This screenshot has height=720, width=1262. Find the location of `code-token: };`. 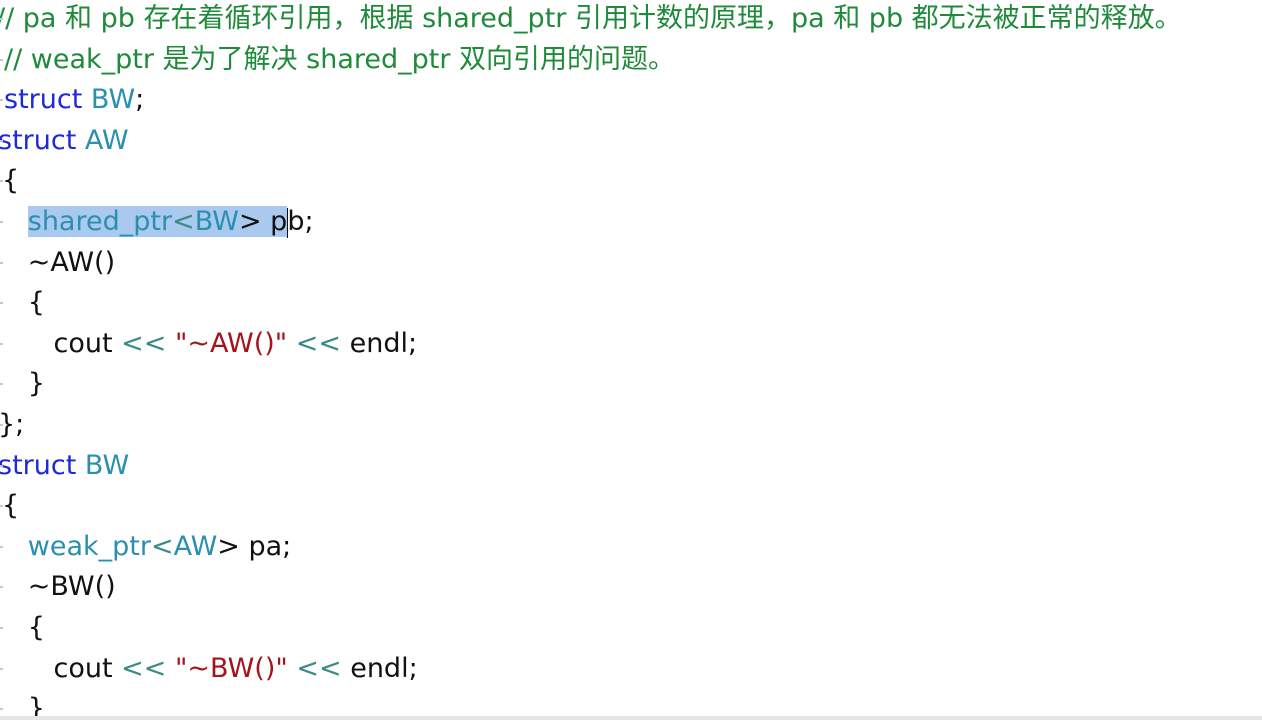

code-token: }; is located at coordinates (12, 424).